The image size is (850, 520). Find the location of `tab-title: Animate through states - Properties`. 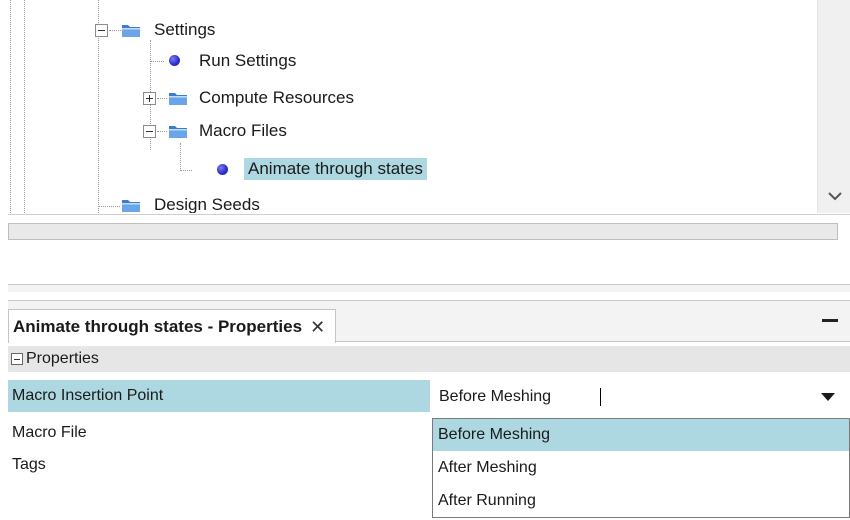

tab-title: Animate through states - Properties is located at coordinates (158, 326).